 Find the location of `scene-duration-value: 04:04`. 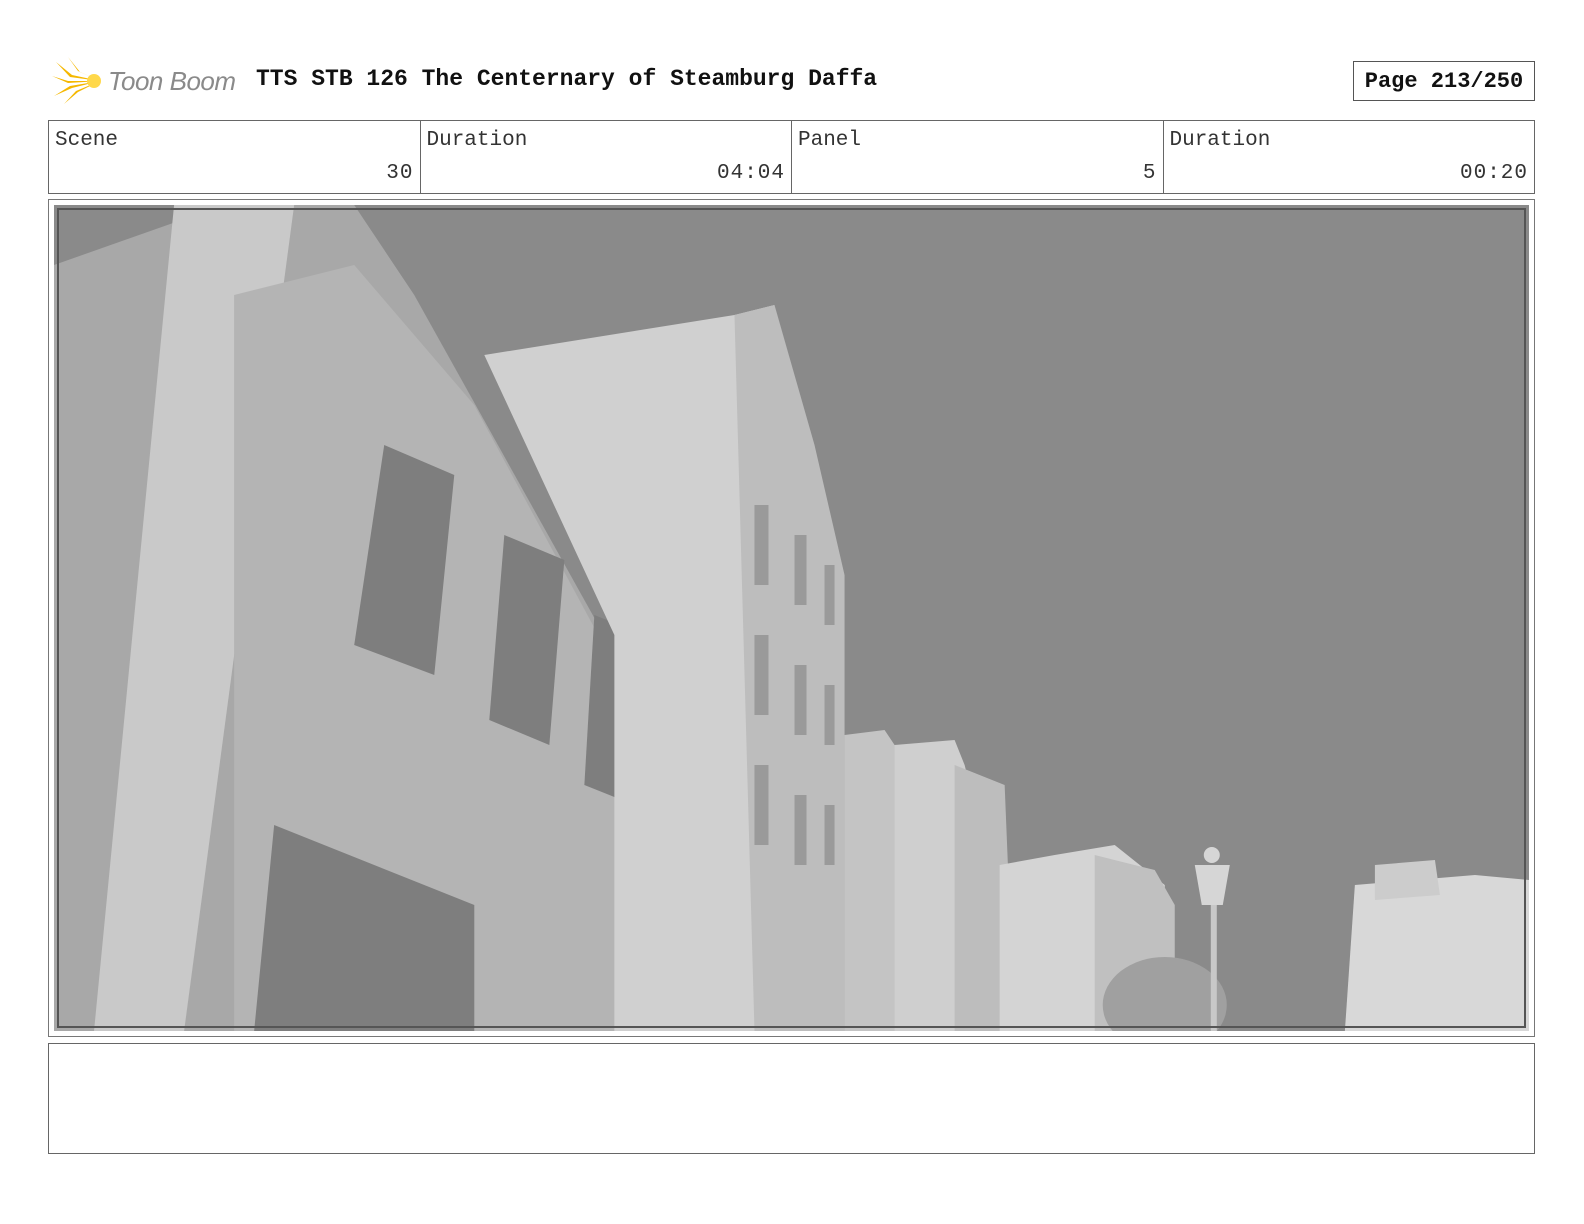

scene-duration-value: 04:04 is located at coordinates (750, 173).